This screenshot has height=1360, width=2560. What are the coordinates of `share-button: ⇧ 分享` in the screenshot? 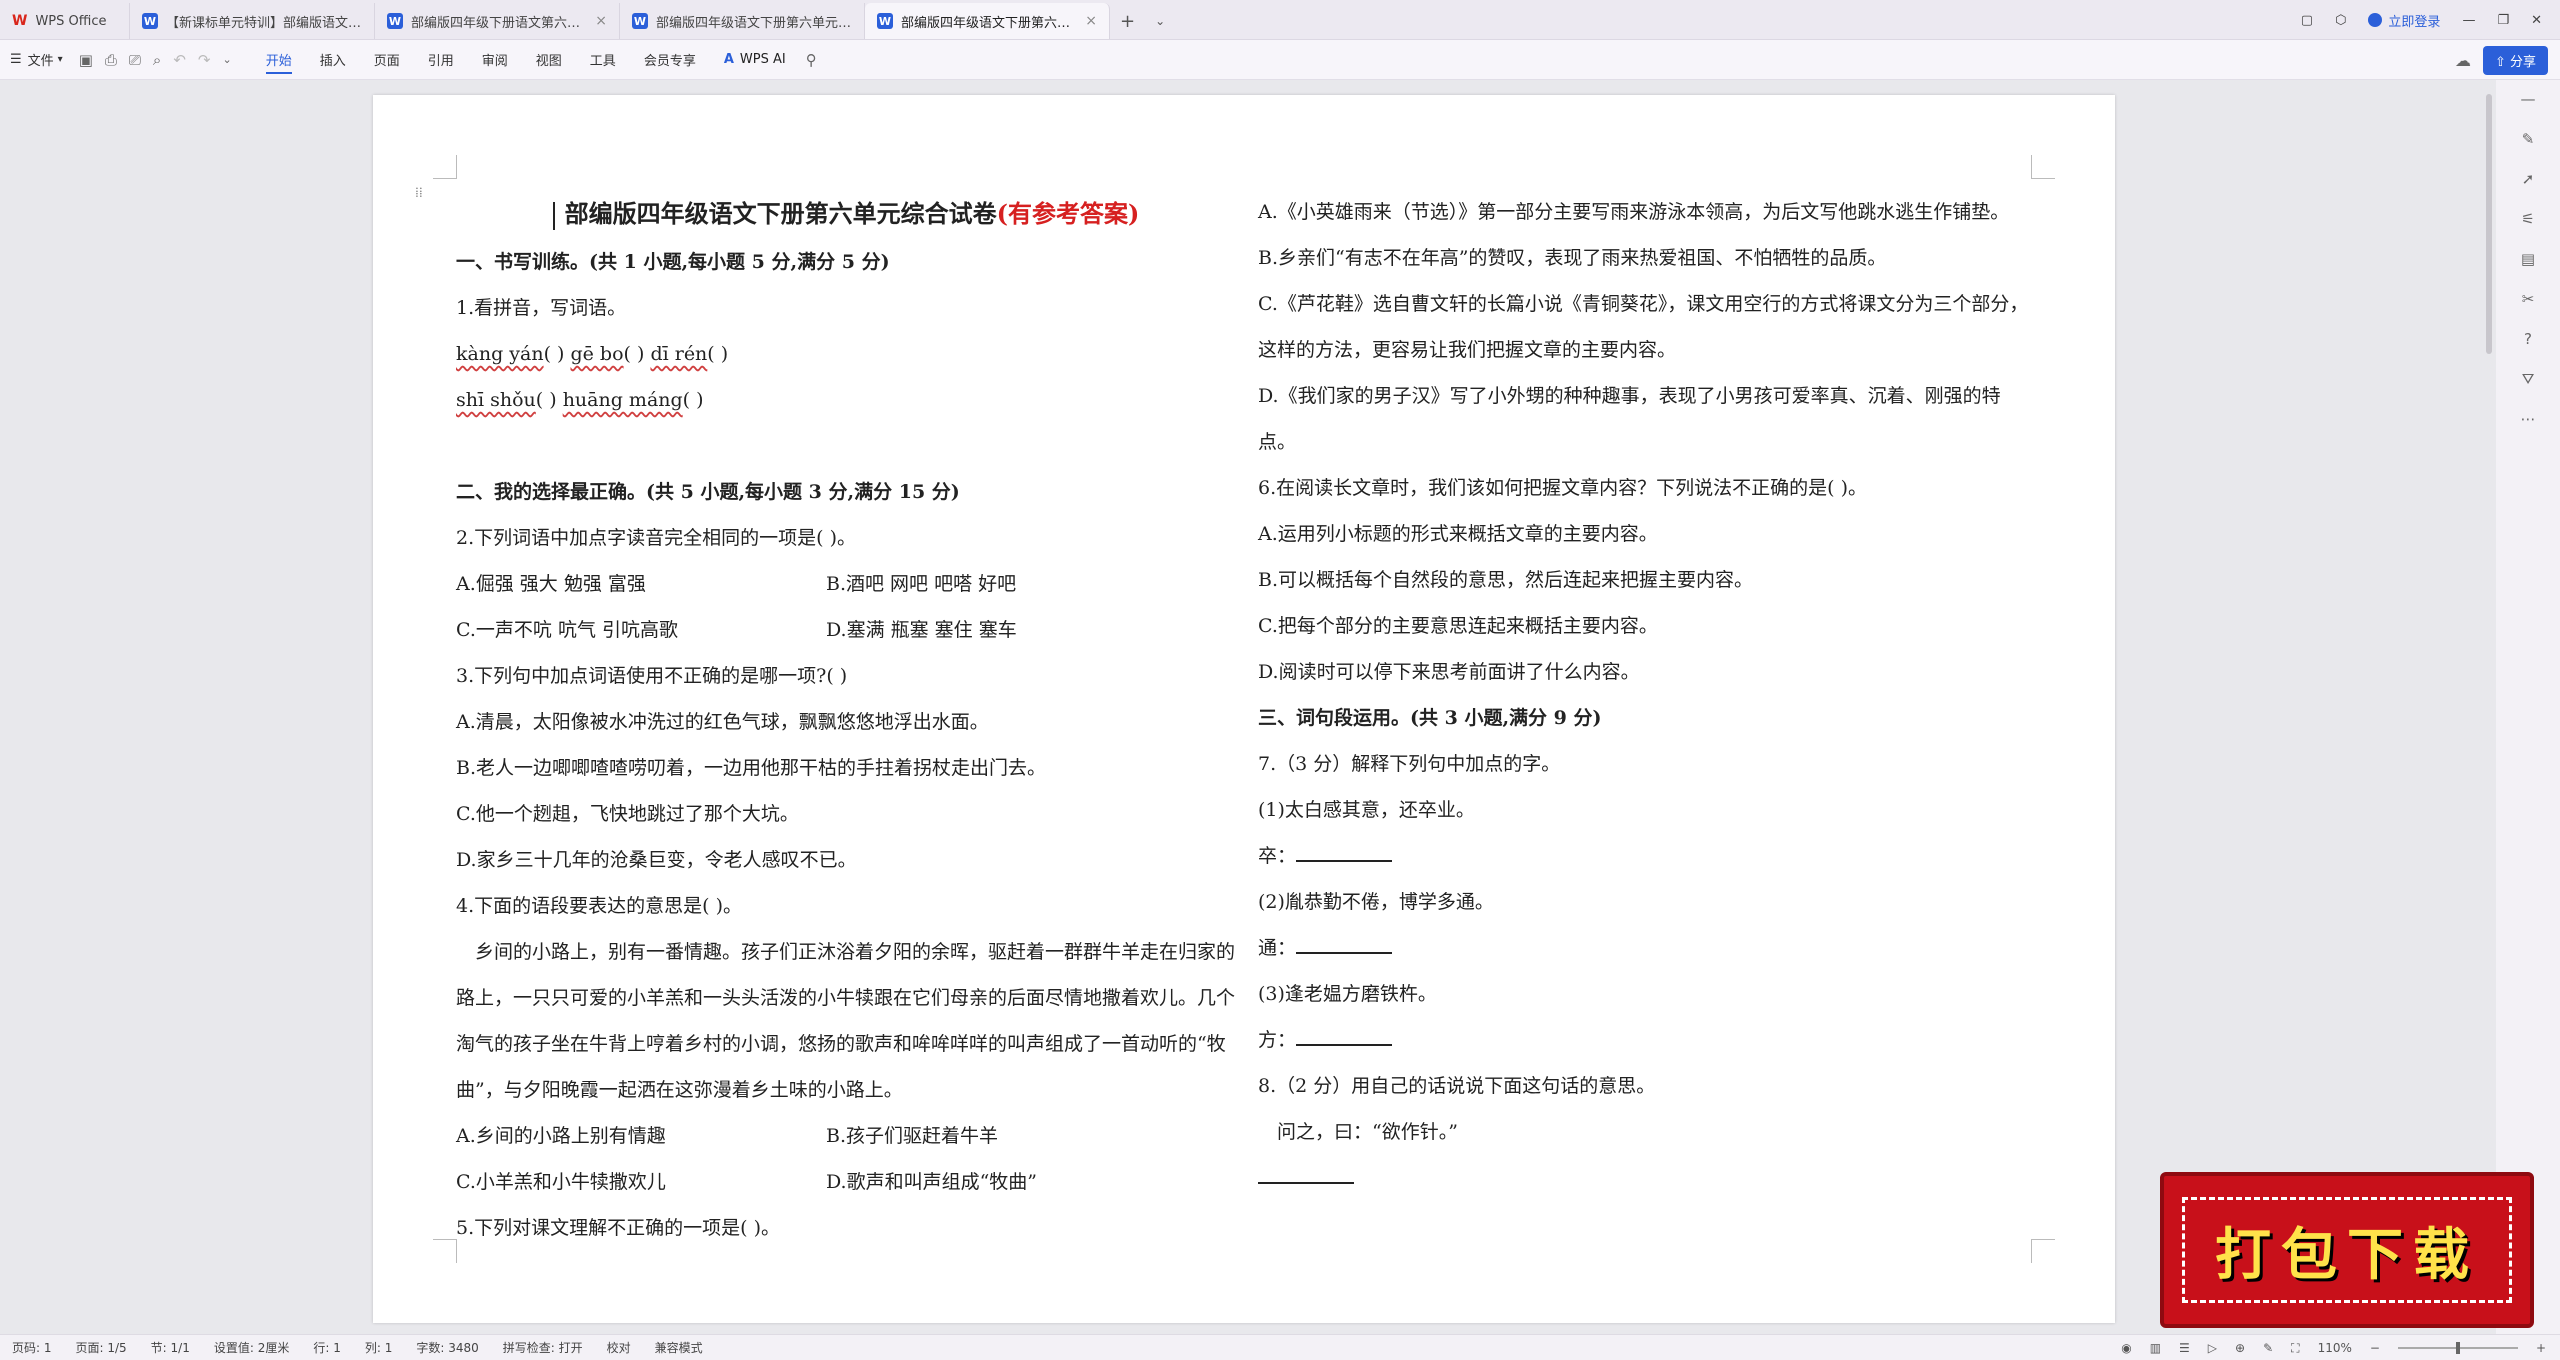 It's located at (2515, 60).